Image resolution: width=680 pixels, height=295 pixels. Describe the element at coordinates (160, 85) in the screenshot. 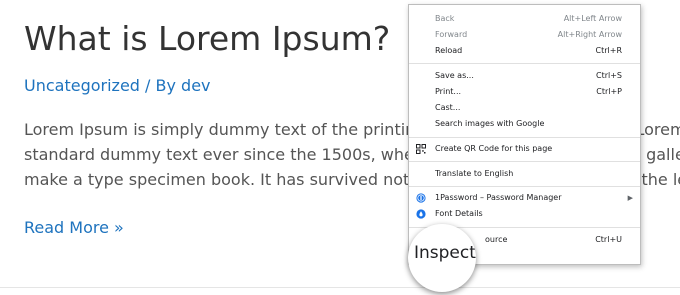

I see `meta-separator: / By` at that location.